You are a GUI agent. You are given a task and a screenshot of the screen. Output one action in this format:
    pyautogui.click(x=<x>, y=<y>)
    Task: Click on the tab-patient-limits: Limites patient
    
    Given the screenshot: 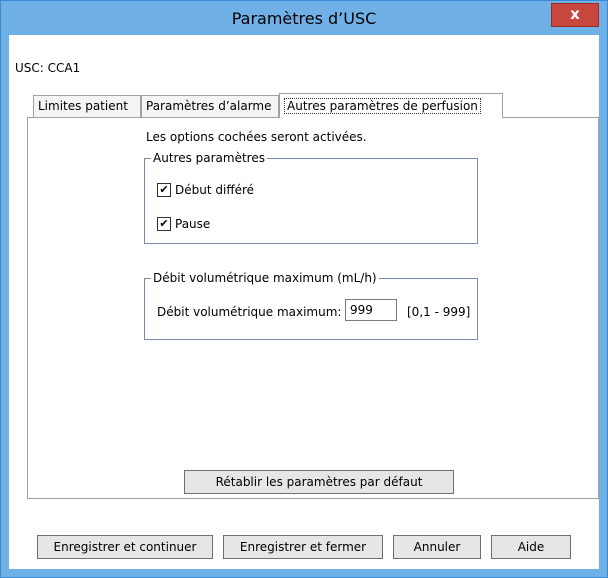 What is the action you would take?
    pyautogui.click(x=87, y=106)
    